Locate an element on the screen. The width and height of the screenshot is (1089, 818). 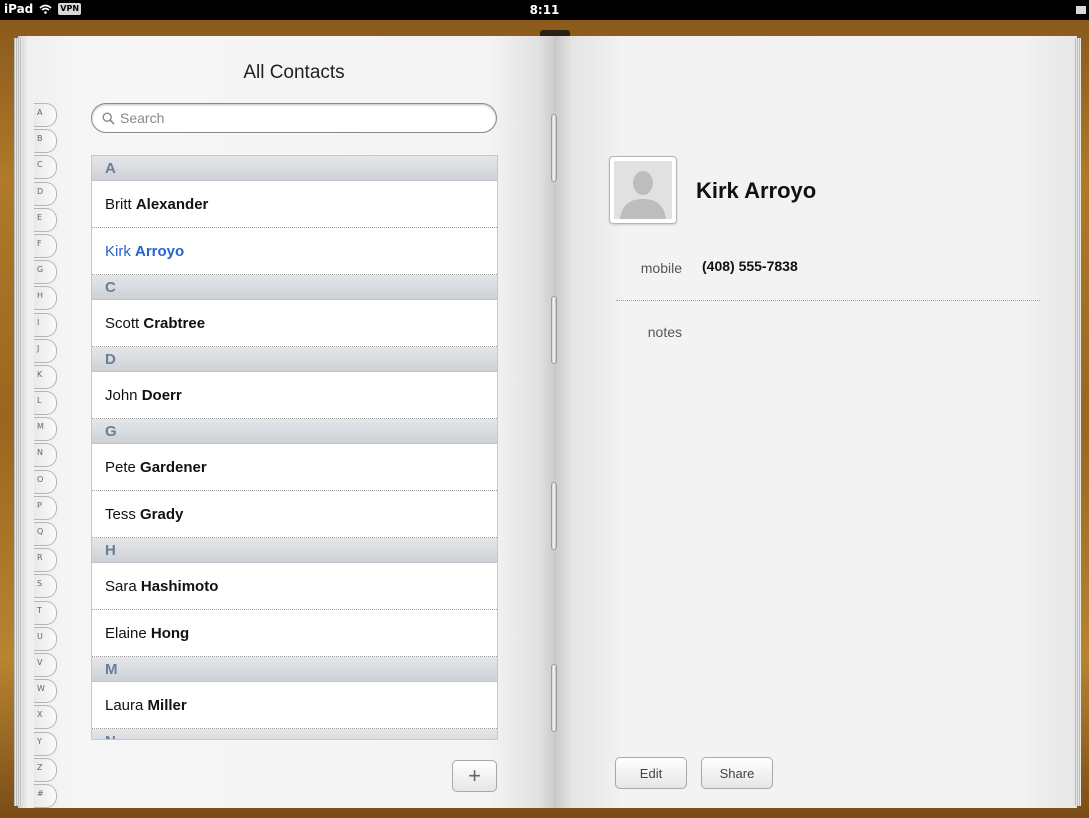
search-input is located at coordinates (300, 118).